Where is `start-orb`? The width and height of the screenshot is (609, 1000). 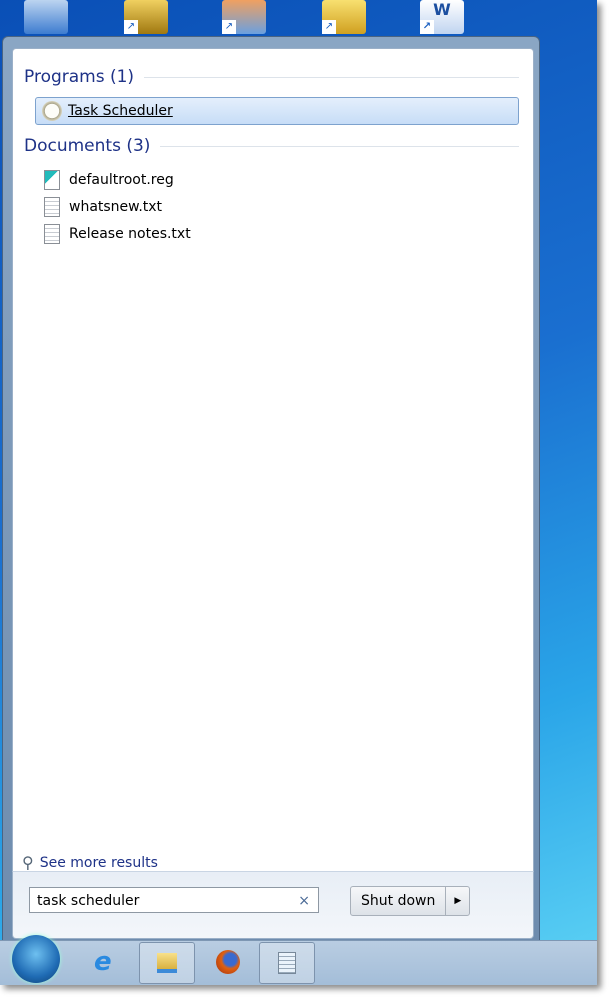
start-orb is located at coordinates (36, 959).